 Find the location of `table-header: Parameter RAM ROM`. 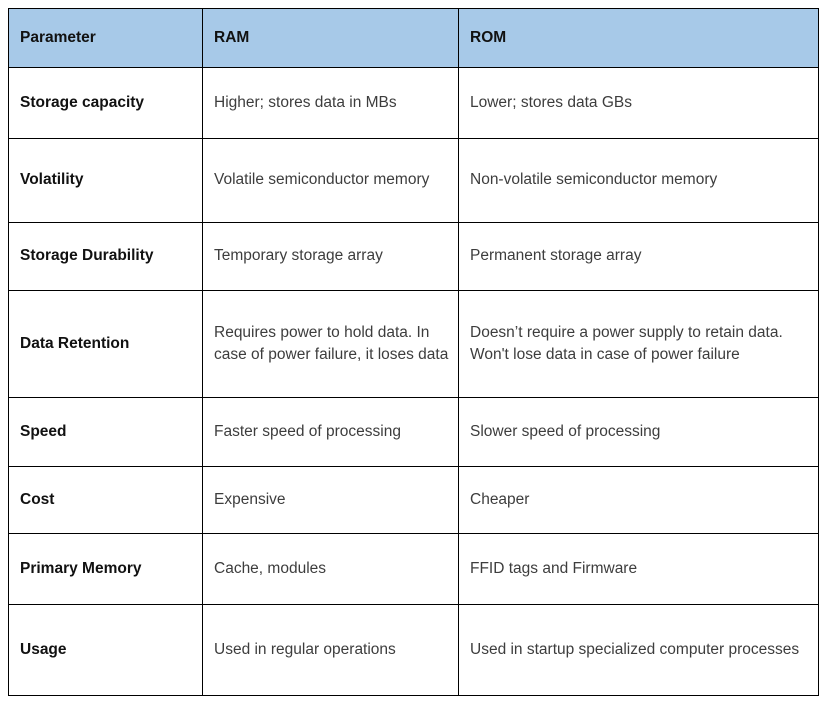

table-header: Parameter RAM ROM is located at coordinates (413, 38).